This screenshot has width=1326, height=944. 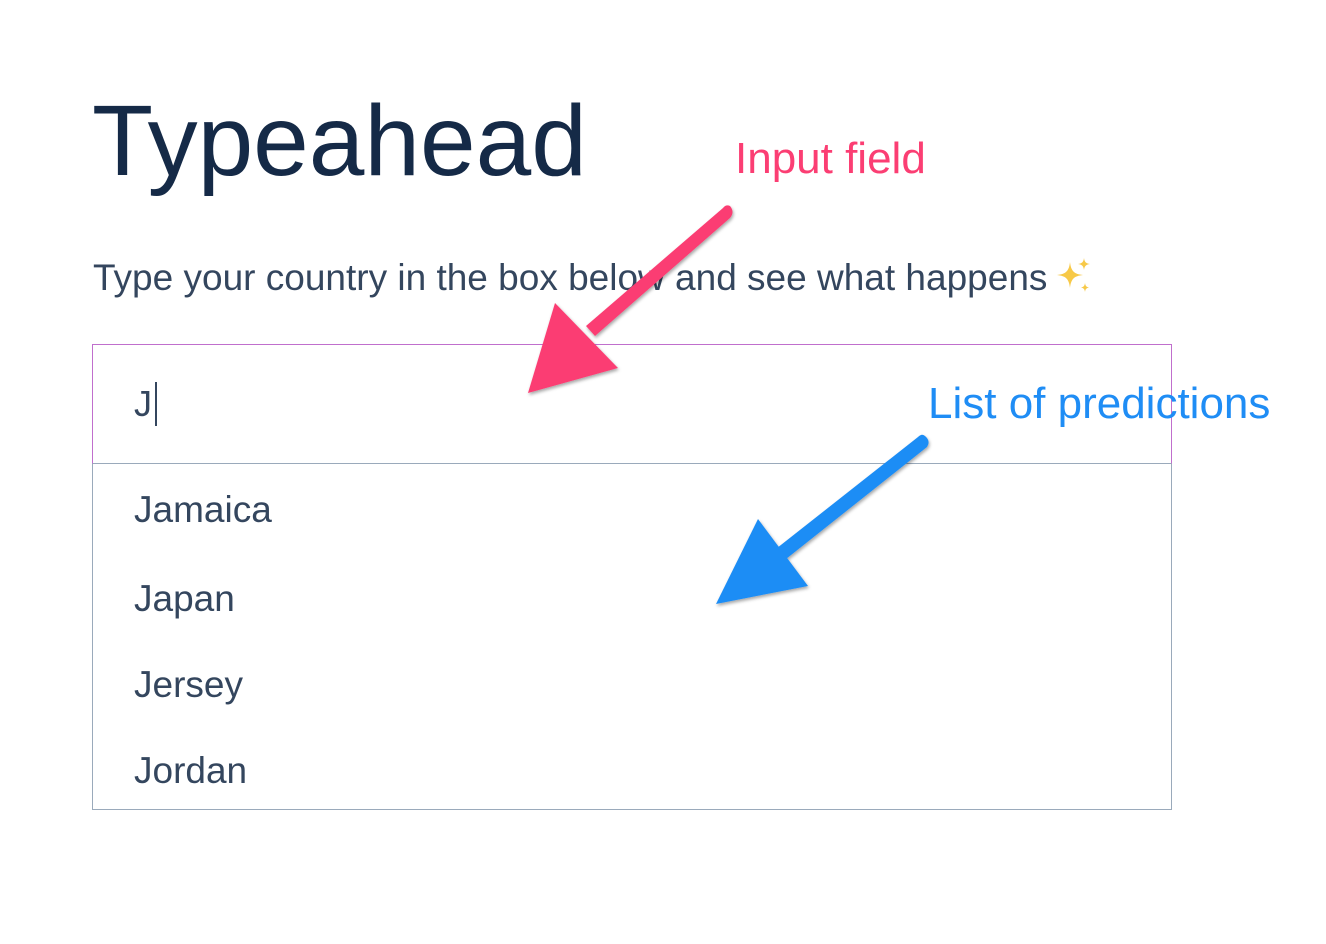 I want to click on prediction-item-jersey: Jersey, so click(x=632, y=685).